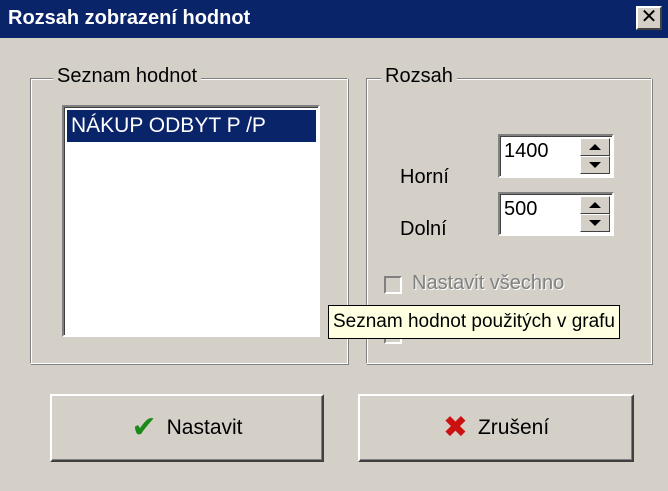  I want to click on lower-spin-up-button, so click(595, 205).